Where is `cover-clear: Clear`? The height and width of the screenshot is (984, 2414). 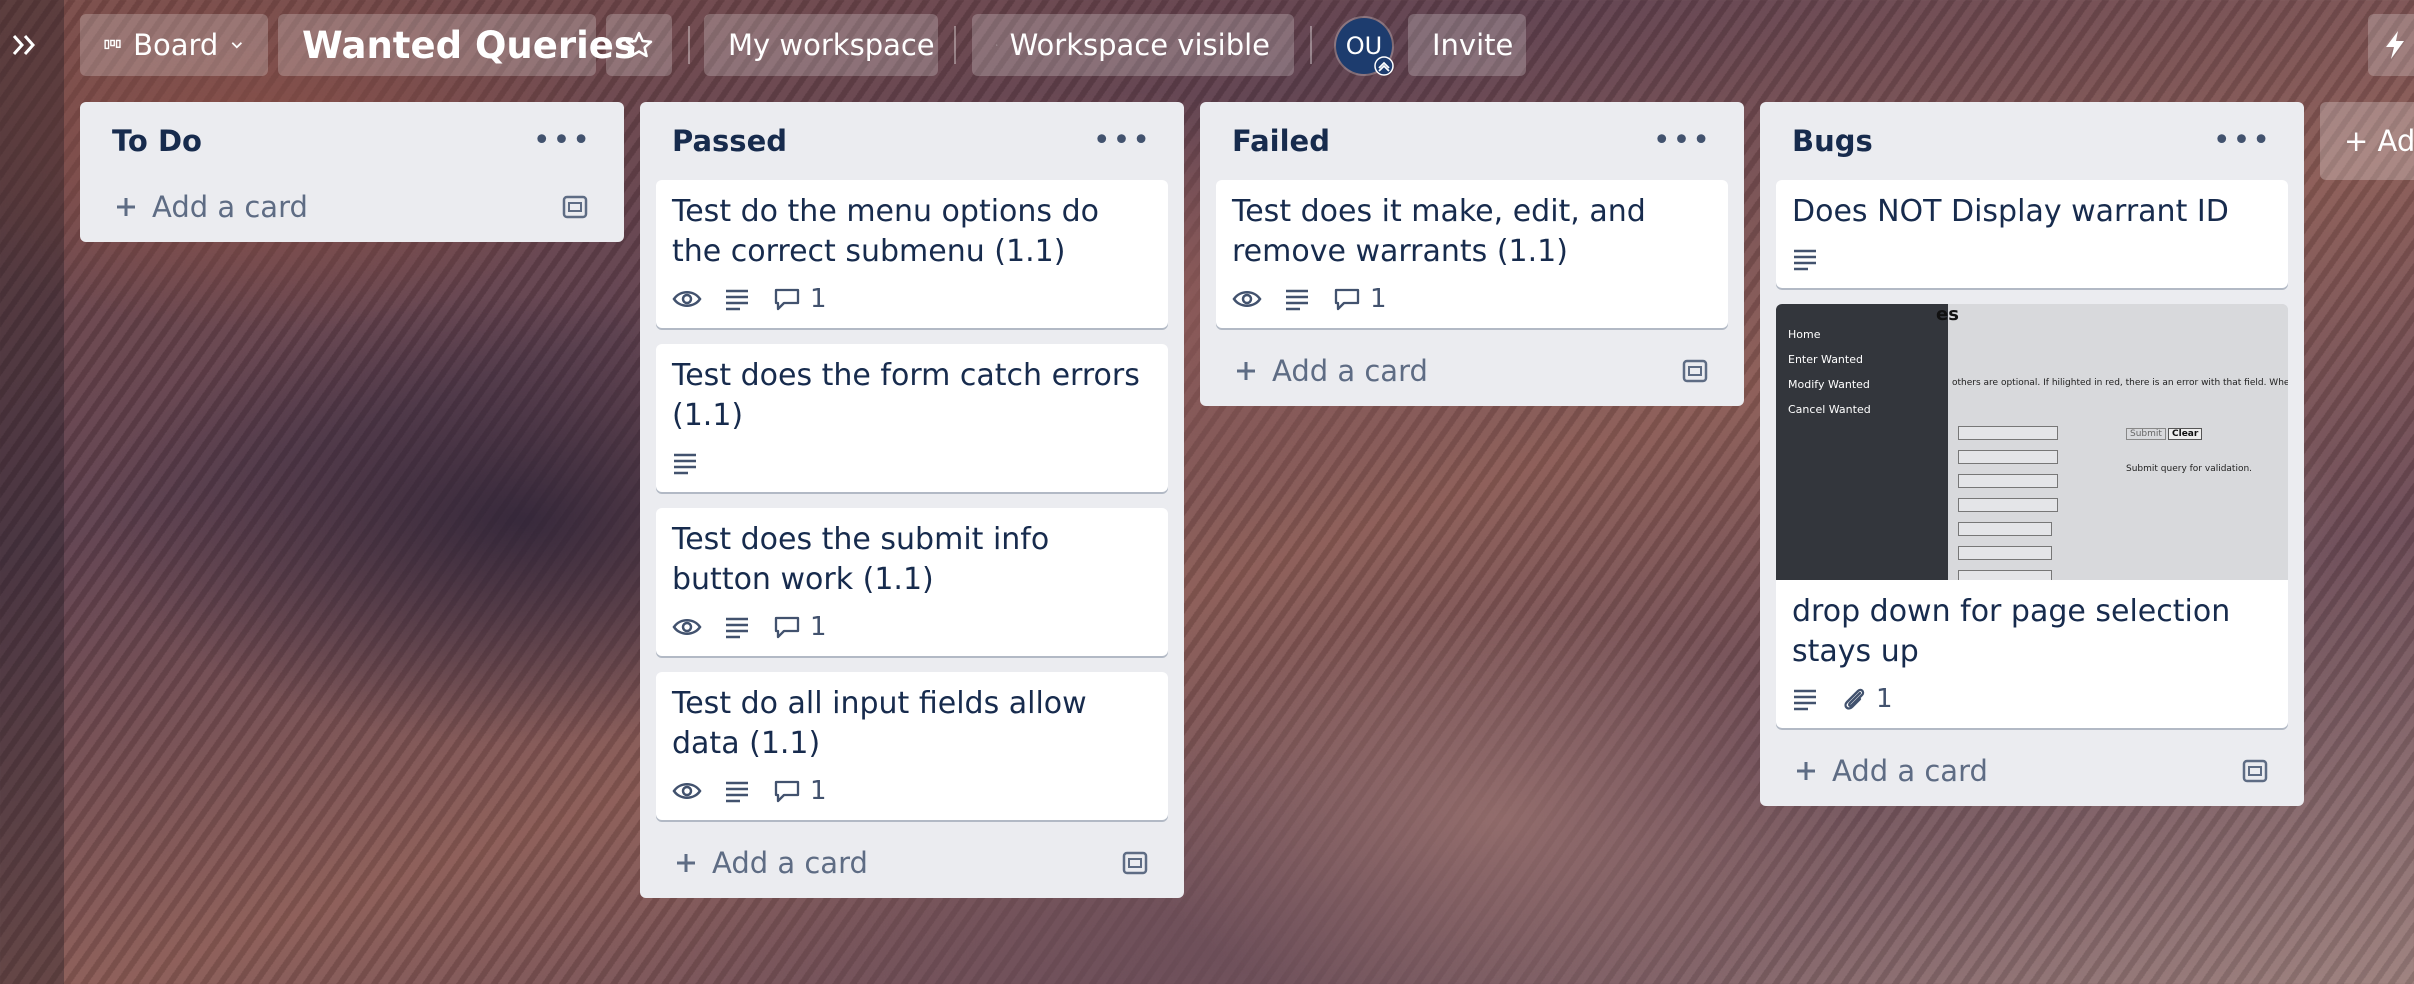
cover-clear: Clear is located at coordinates (2185, 434).